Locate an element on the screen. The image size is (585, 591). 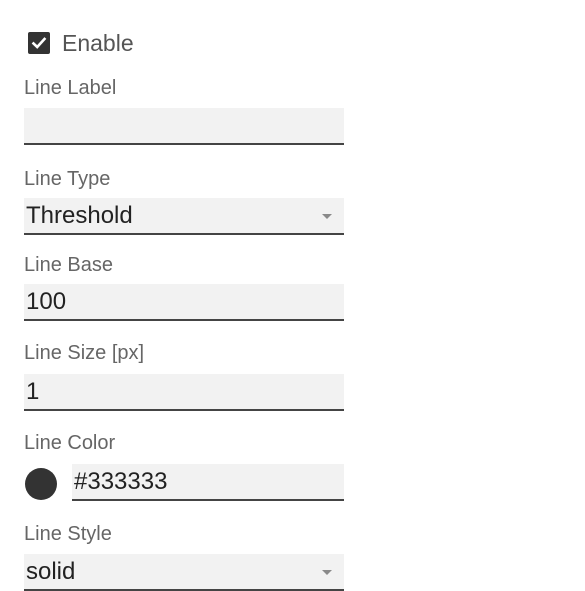
line-label-label: Line Label is located at coordinates (70, 88).